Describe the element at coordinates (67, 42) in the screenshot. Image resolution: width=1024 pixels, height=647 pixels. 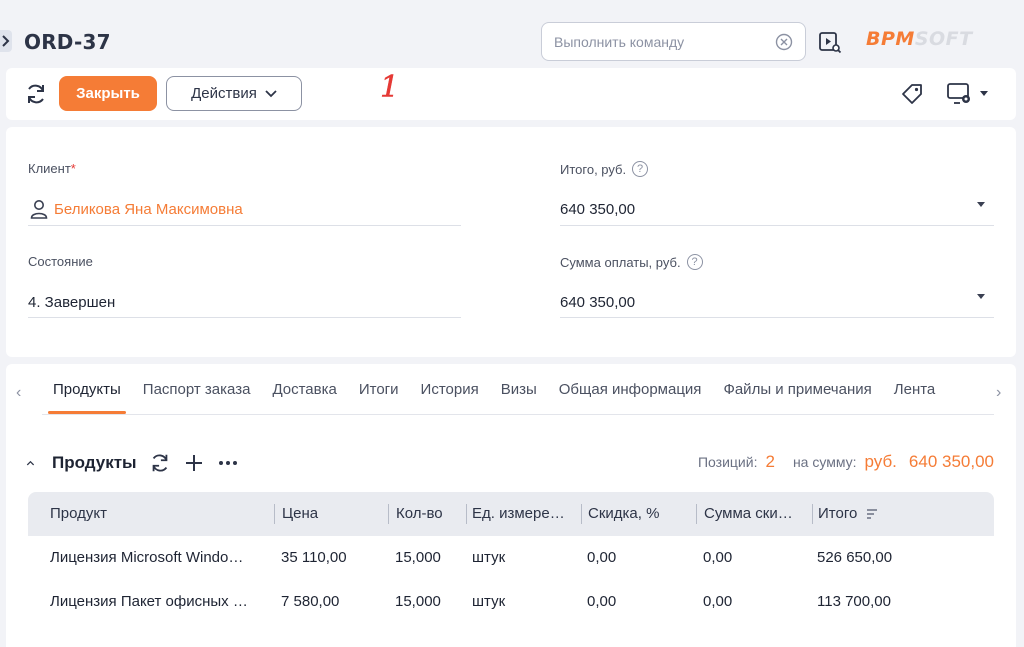
I see `page-title: ORD-37` at that location.